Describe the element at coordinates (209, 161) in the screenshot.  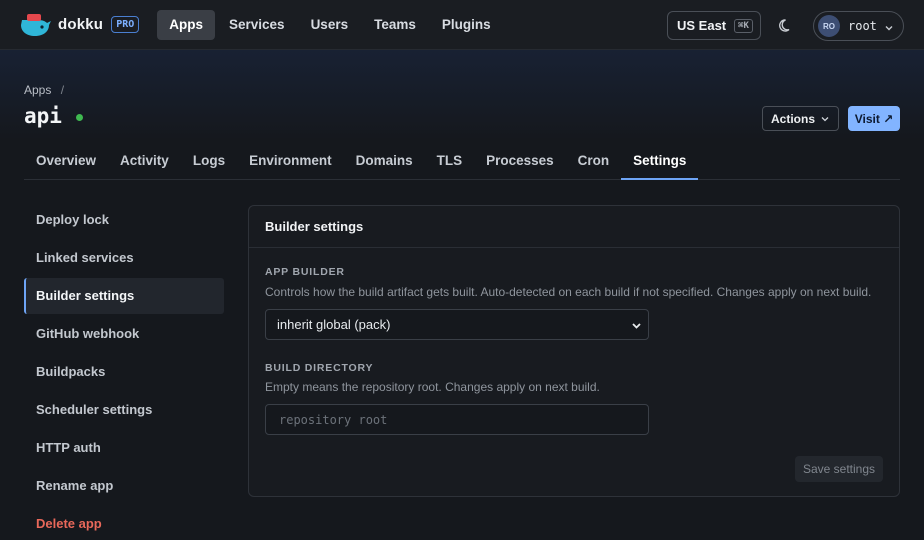
I see `tab-logs: Logs` at that location.